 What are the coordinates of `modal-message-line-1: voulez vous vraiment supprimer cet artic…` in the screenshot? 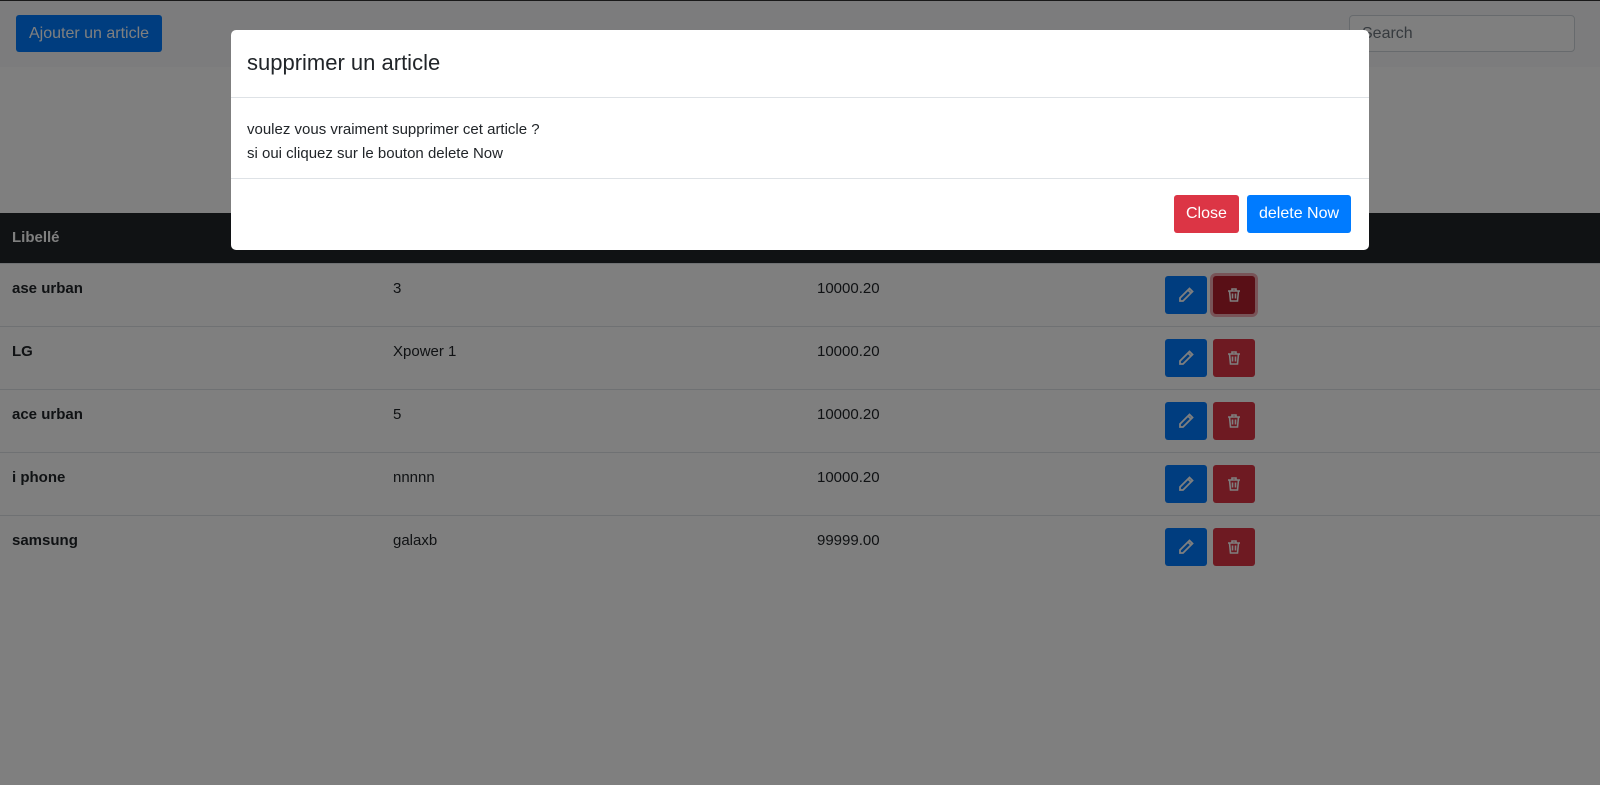 It's located at (393, 129).